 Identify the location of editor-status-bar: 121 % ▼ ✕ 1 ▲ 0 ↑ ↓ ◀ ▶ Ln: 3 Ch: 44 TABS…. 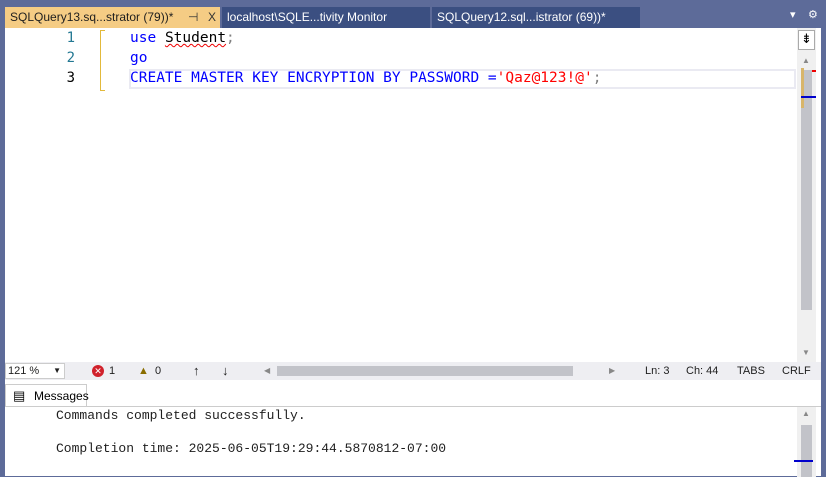
(413, 371).